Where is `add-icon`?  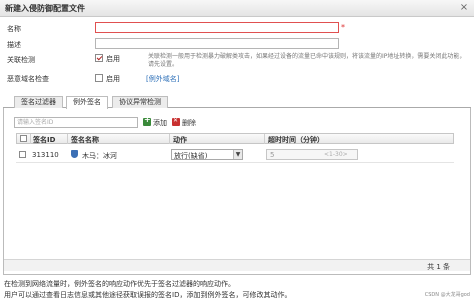
add-icon is located at coordinates (147, 120).